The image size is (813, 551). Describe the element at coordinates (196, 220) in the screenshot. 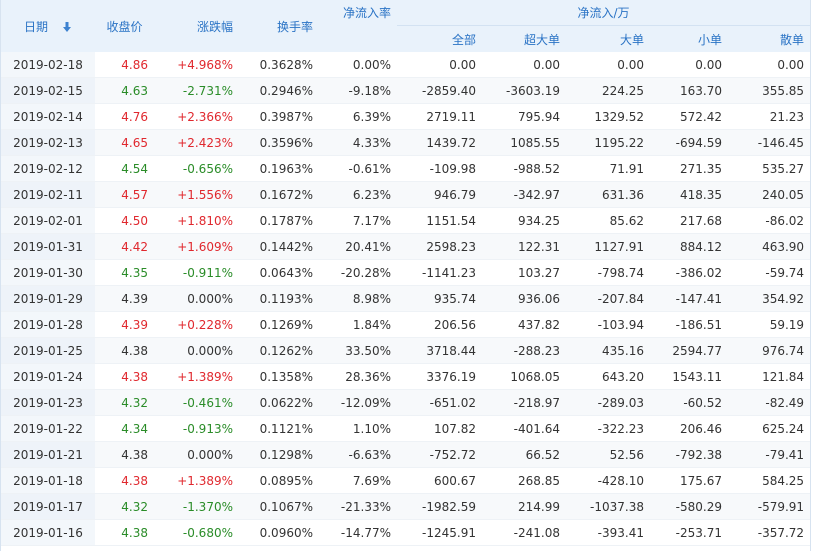

I see `cell-change: +1.810%` at that location.